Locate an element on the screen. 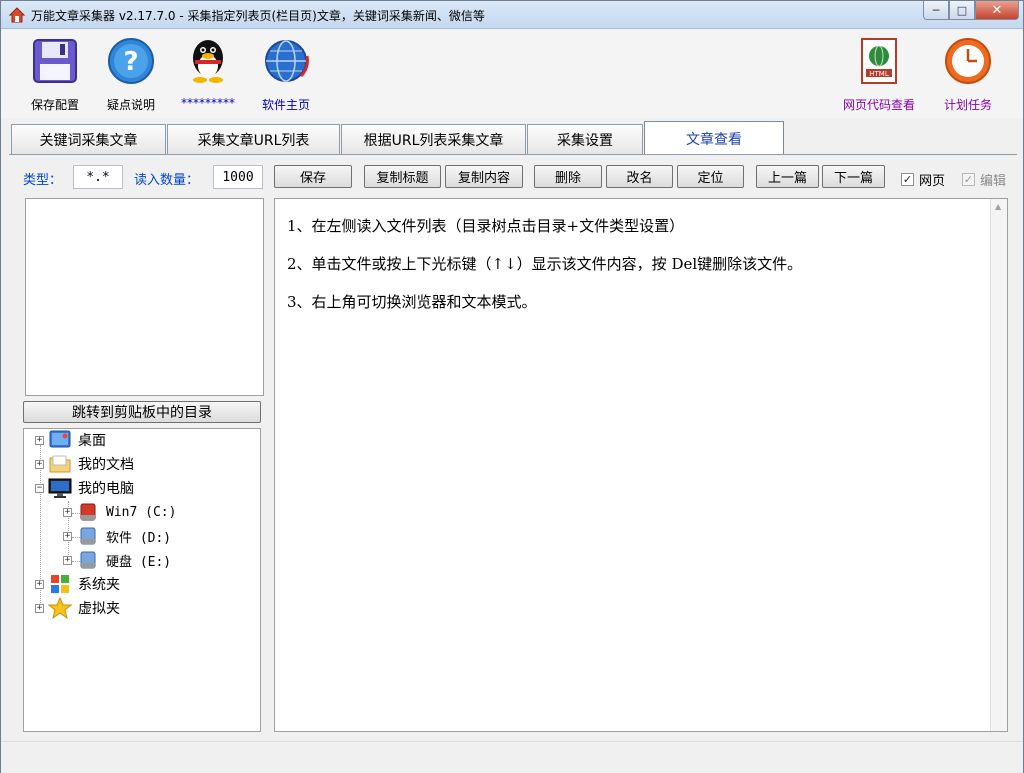 The width and height of the screenshot is (1024, 773). tree-node-drive-e: + 硬盘 (E:) is located at coordinates (117, 560).